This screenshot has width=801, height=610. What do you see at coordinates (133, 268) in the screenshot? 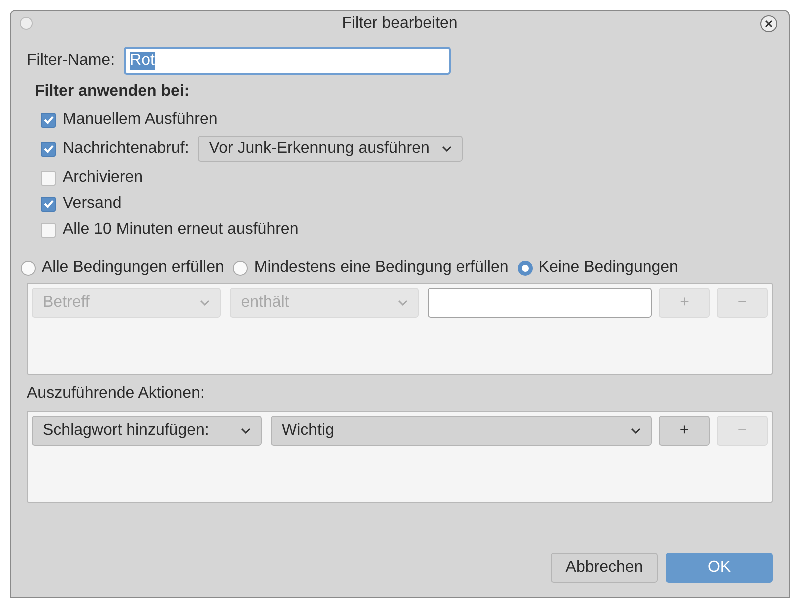
I see `radio-label: Alle Bedingungen erfüllen` at bounding box center [133, 268].